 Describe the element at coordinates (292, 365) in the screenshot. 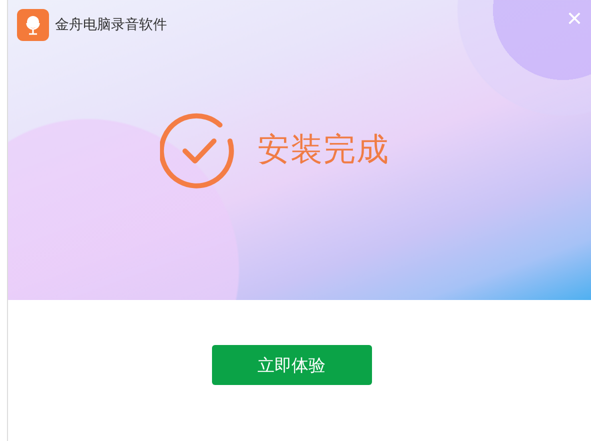

I see `try-now-button: 立即体验` at that location.